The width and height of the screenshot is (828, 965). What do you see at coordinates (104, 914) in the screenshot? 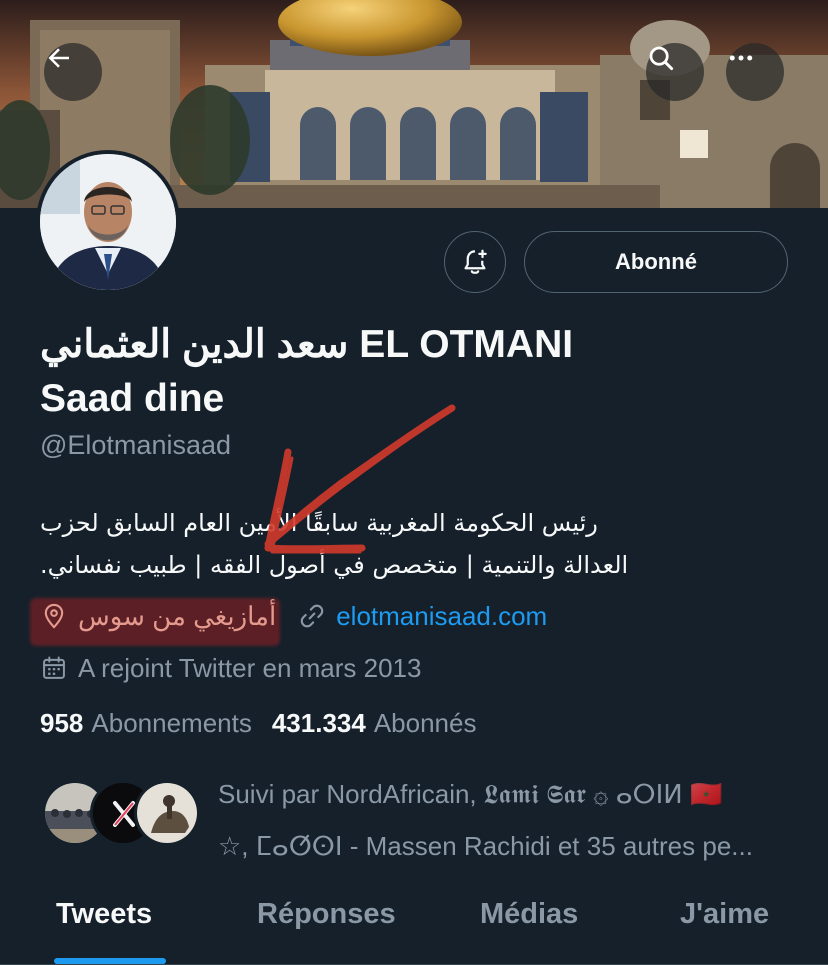
I see `tab-tweets: Tweets` at bounding box center [104, 914].